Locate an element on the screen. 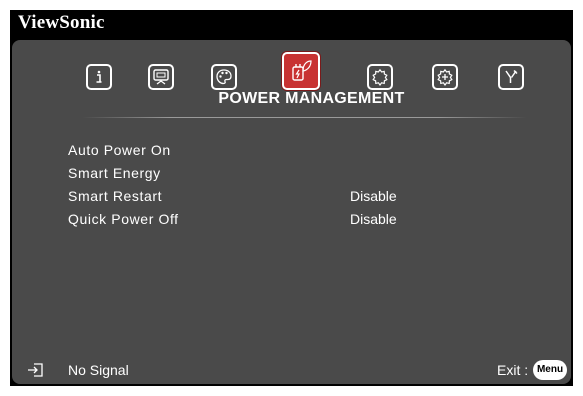 The image size is (583, 396). menu-button: Menu is located at coordinates (550, 370).